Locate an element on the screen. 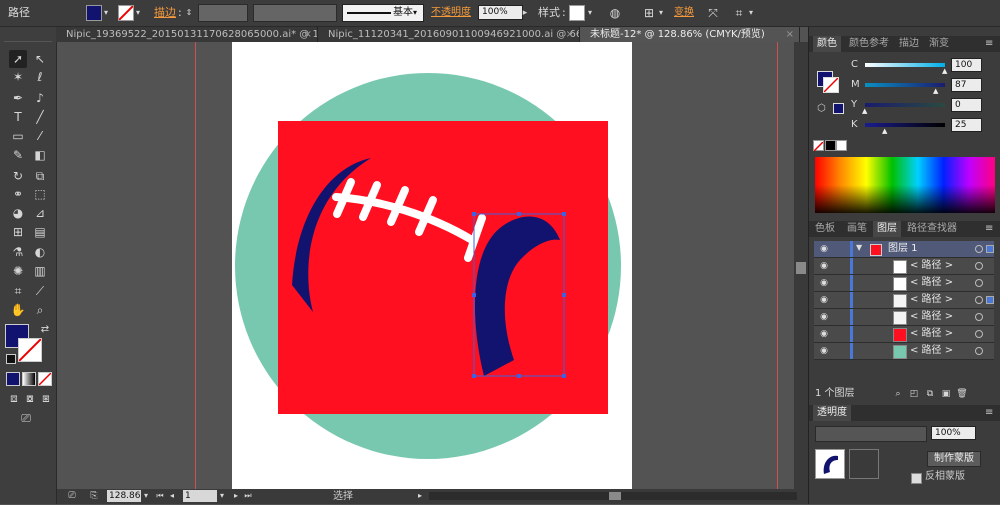 The height and width of the screenshot is (505, 1000). invert-mask-checkbox is located at coordinates (916, 478).